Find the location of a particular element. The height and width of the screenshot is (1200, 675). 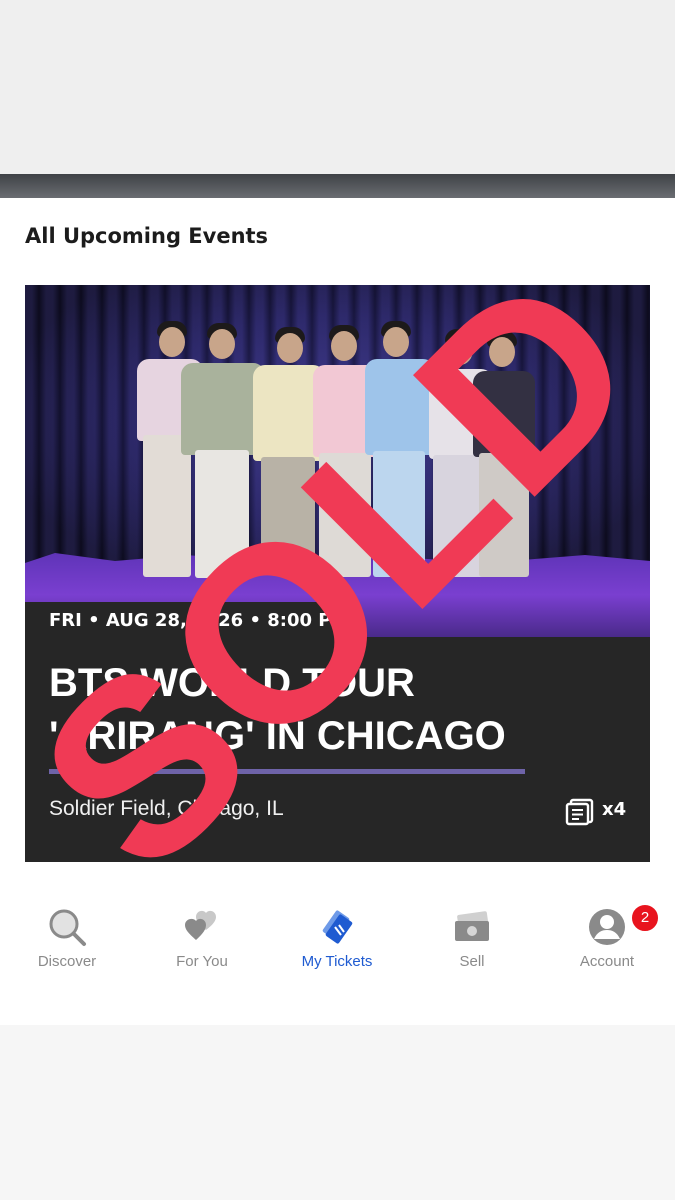

ticket-icon is located at coordinates (579, 812).